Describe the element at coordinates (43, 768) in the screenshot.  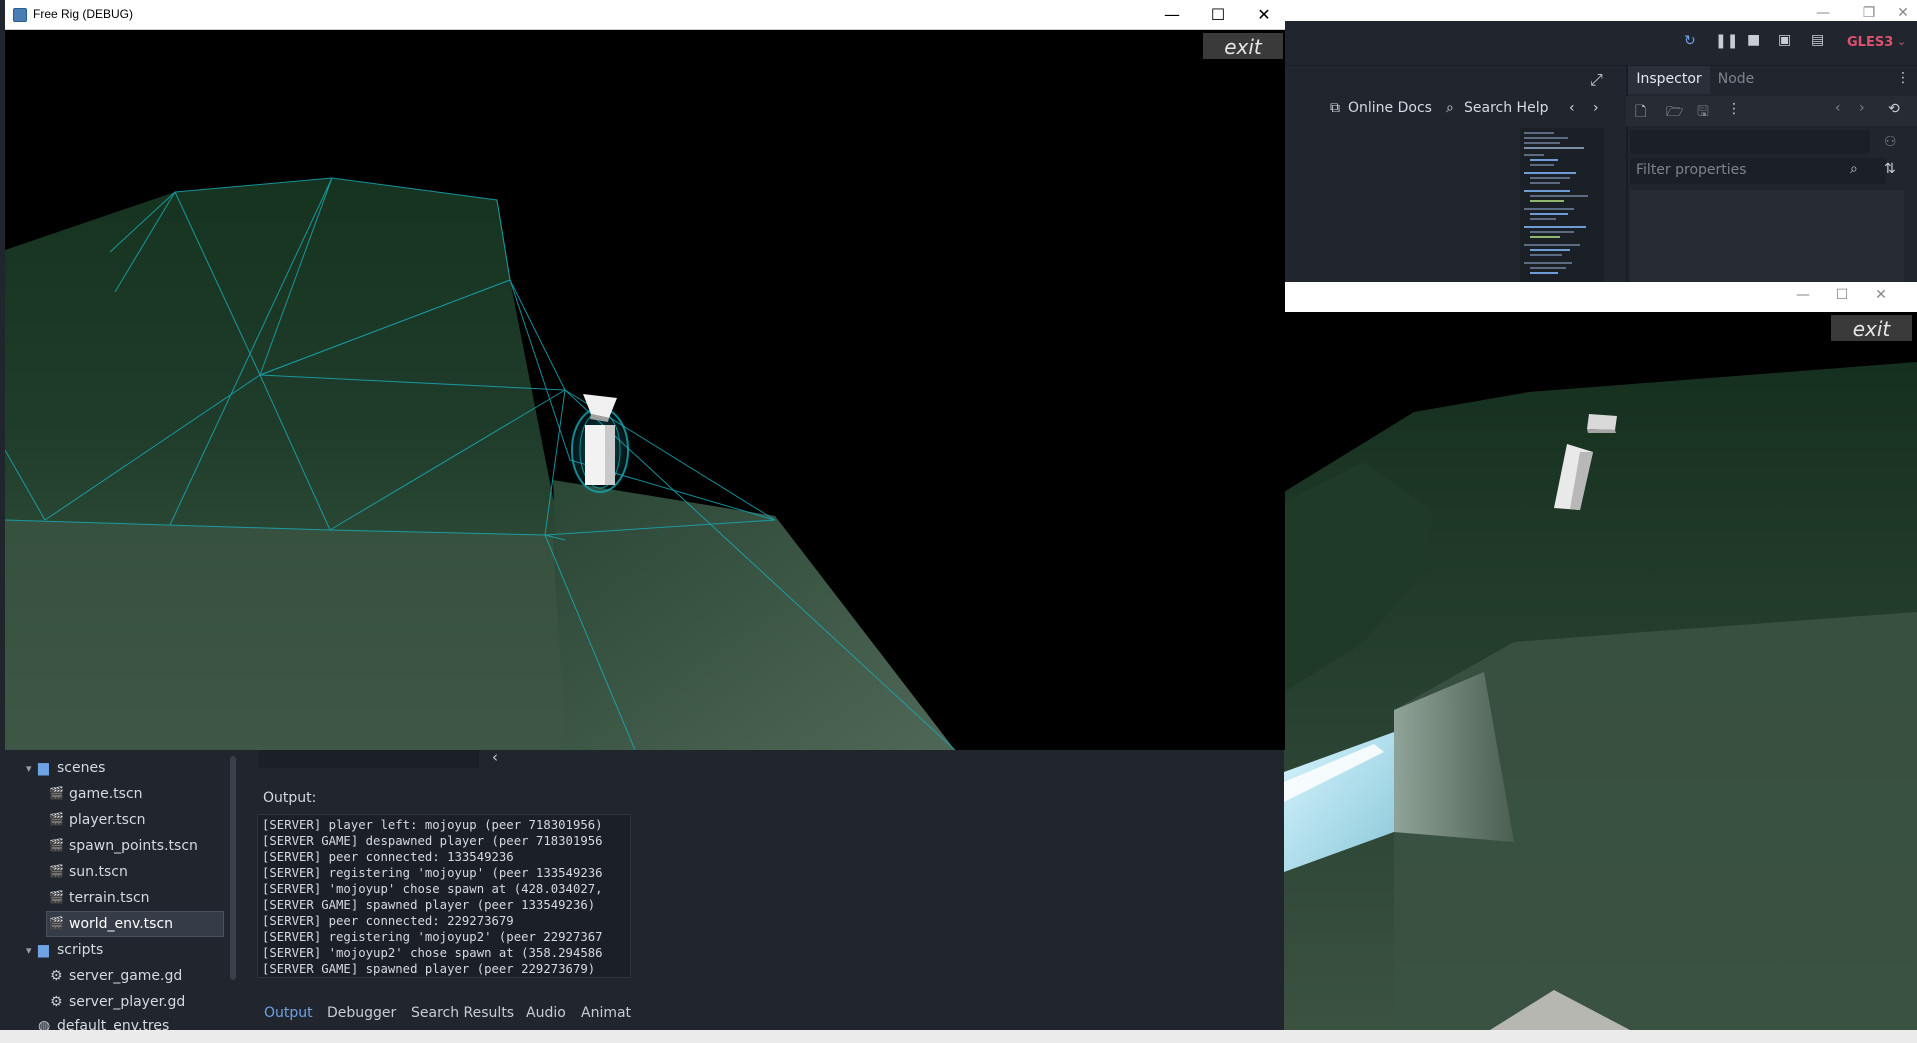
I see `scenes-folder-icon: ▆` at that location.